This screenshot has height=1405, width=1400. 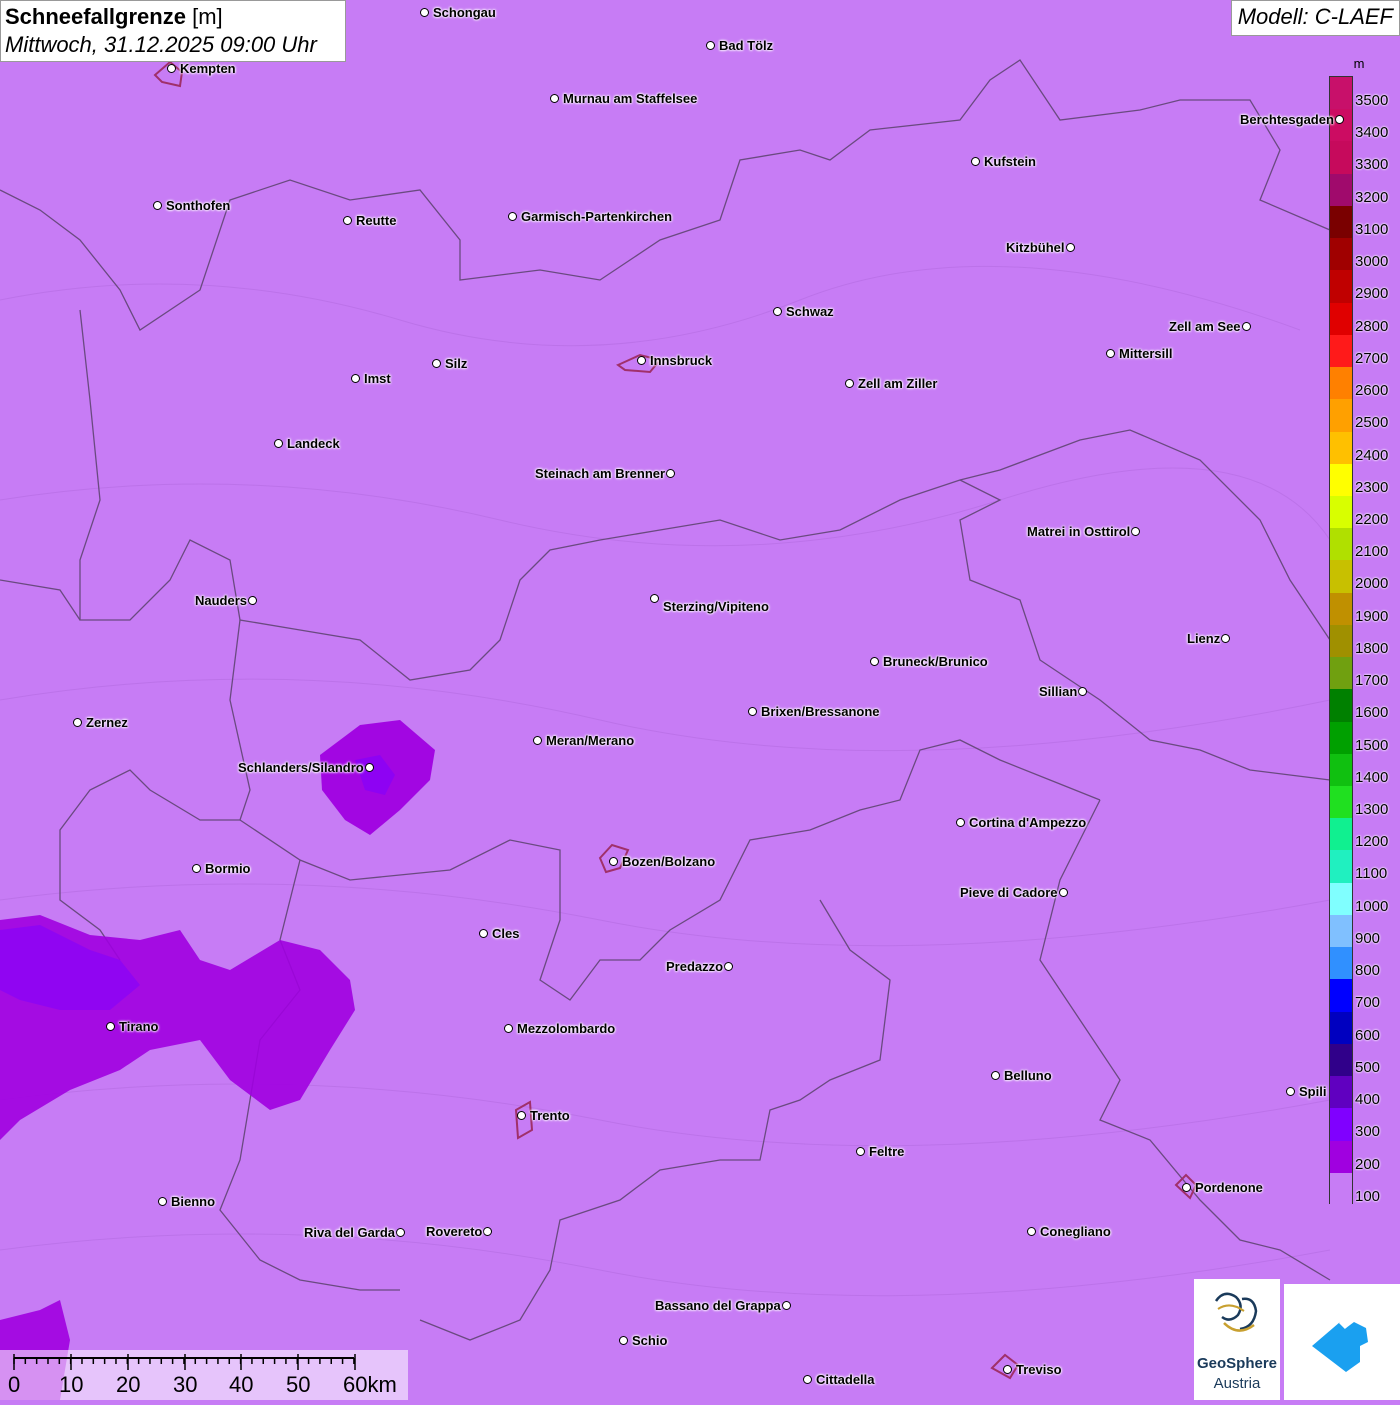 What do you see at coordinates (600, 473) in the screenshot?
I see `city-label: Steinach am Brenner` at bounding box center [600, 473].